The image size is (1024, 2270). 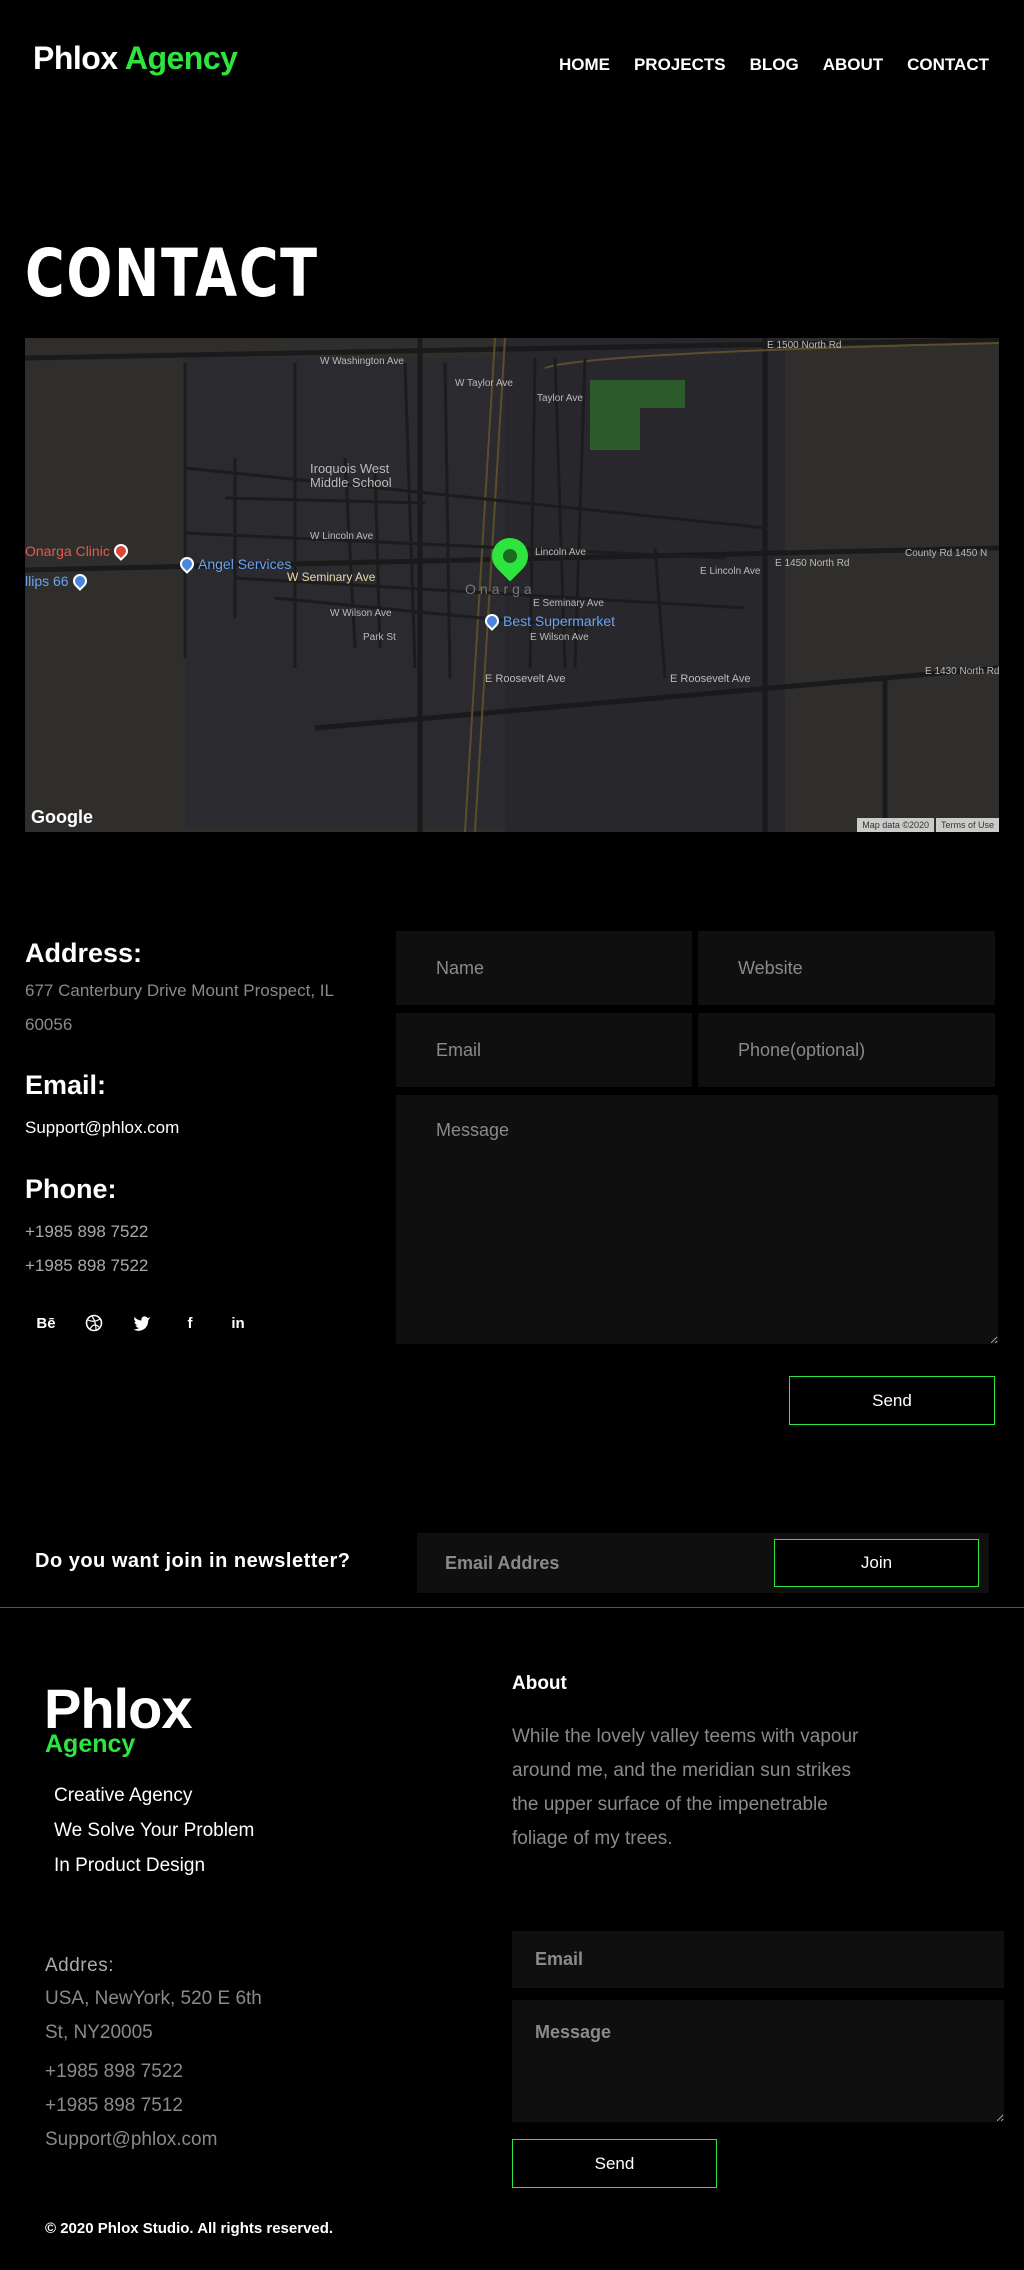 I want to click on street-label: W Lincoln Ave, so click(x=342, y=536).